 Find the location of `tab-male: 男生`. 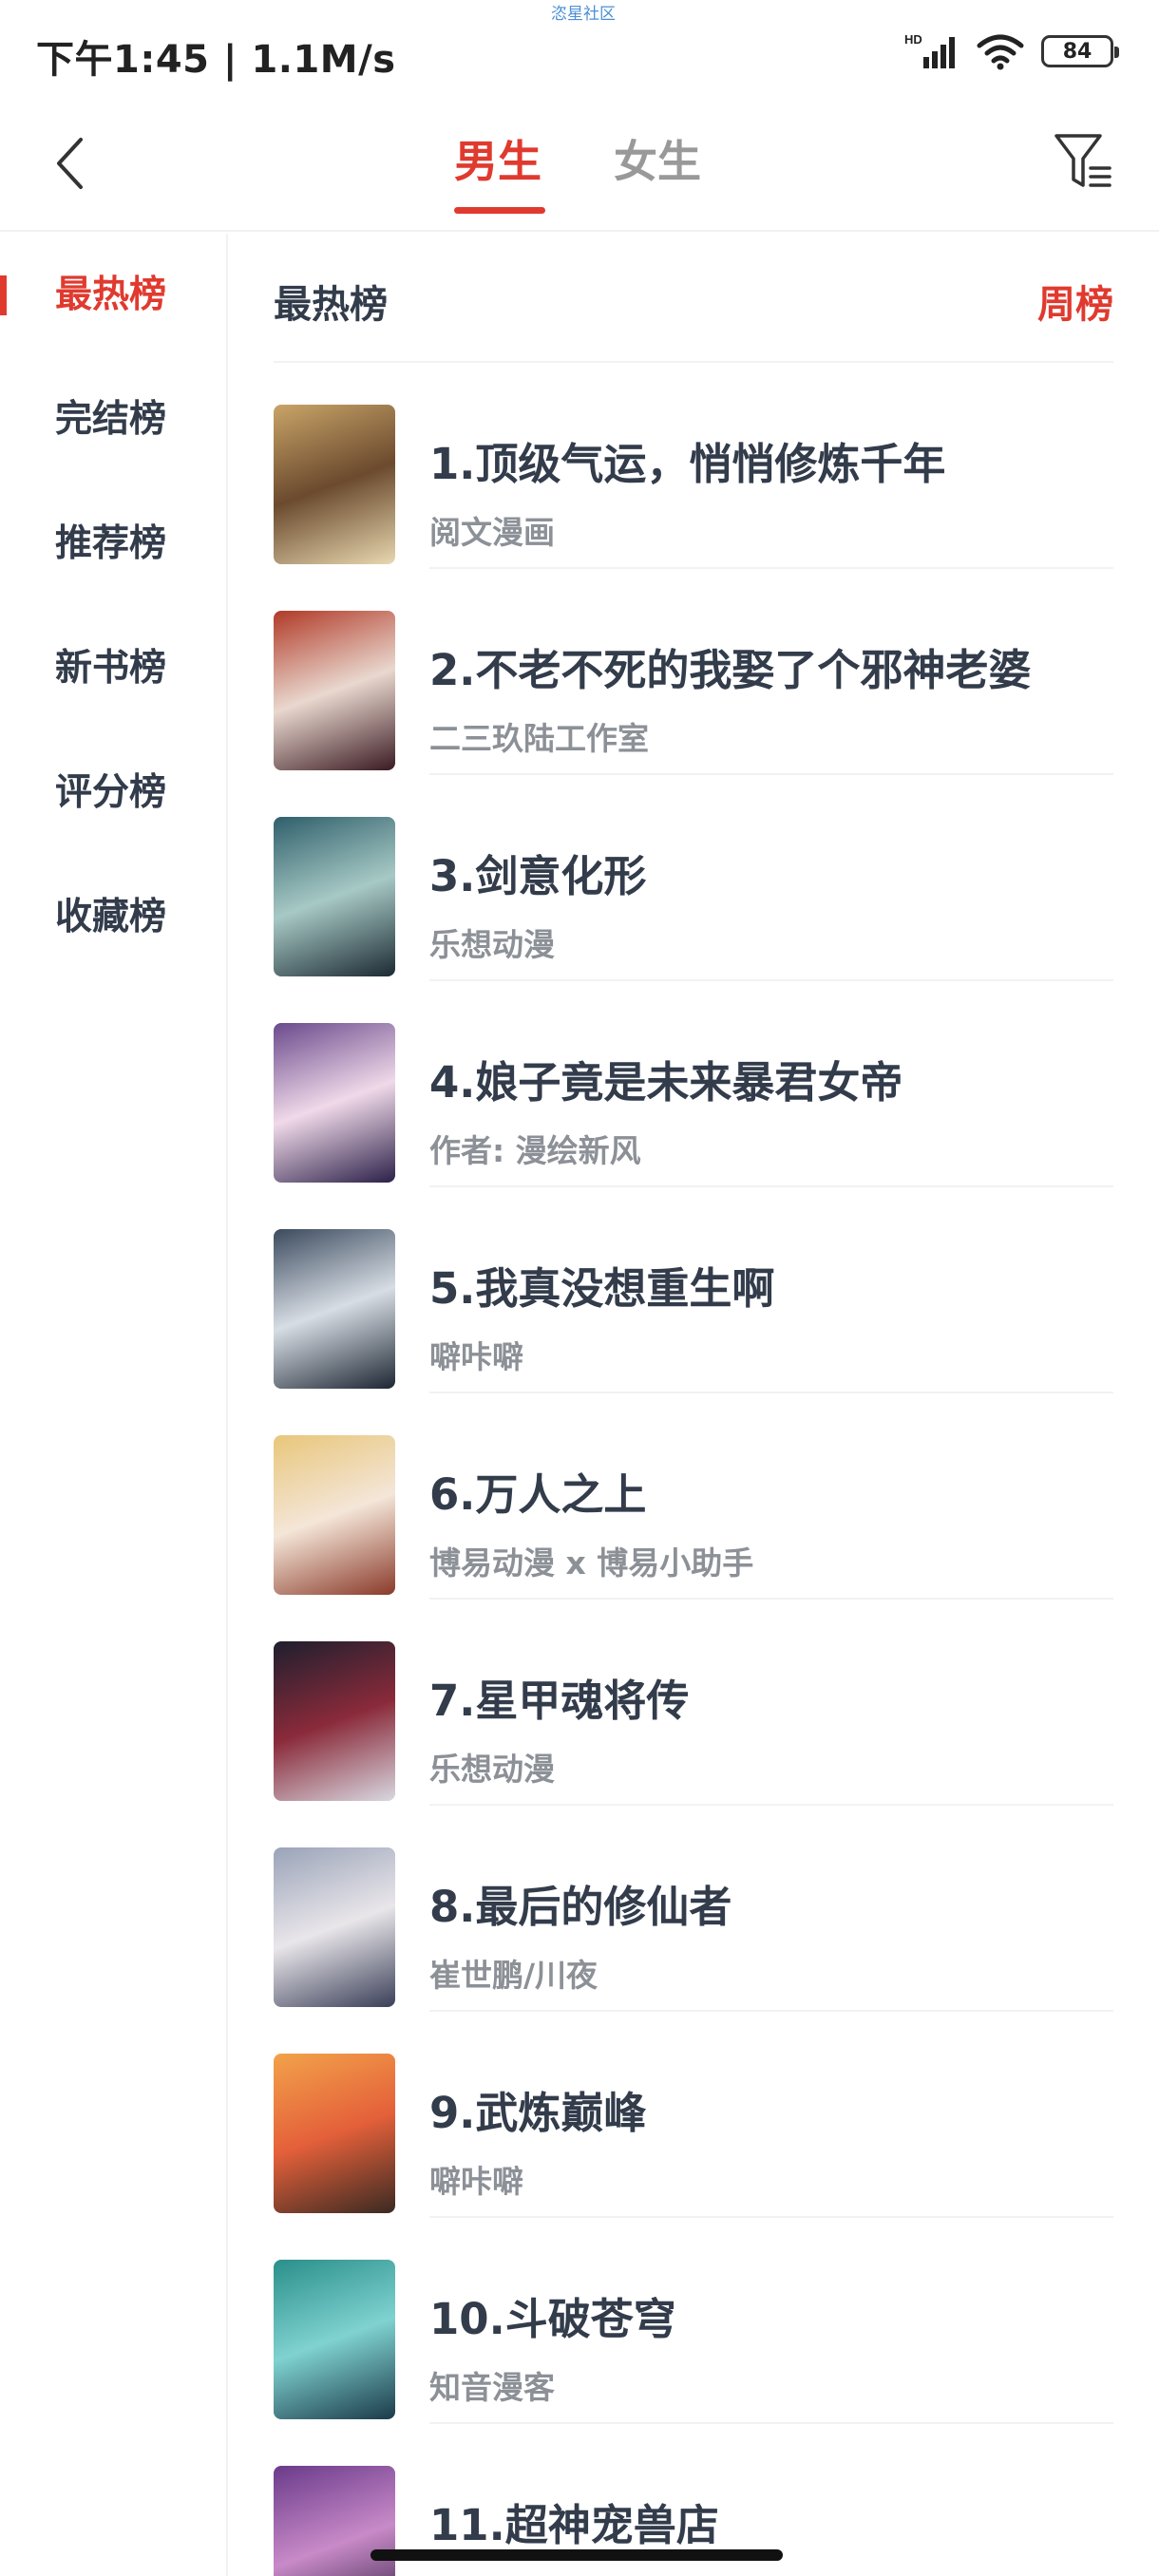

tab-male: 男生 is located at coordinates (498, 158).